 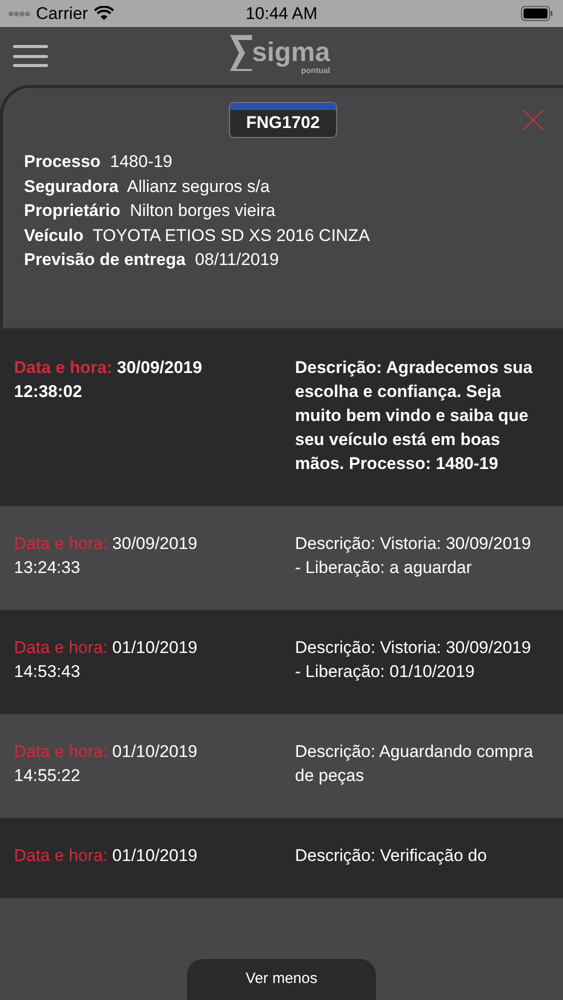 I want to click on battery-icon, so click(x=537, y=13).